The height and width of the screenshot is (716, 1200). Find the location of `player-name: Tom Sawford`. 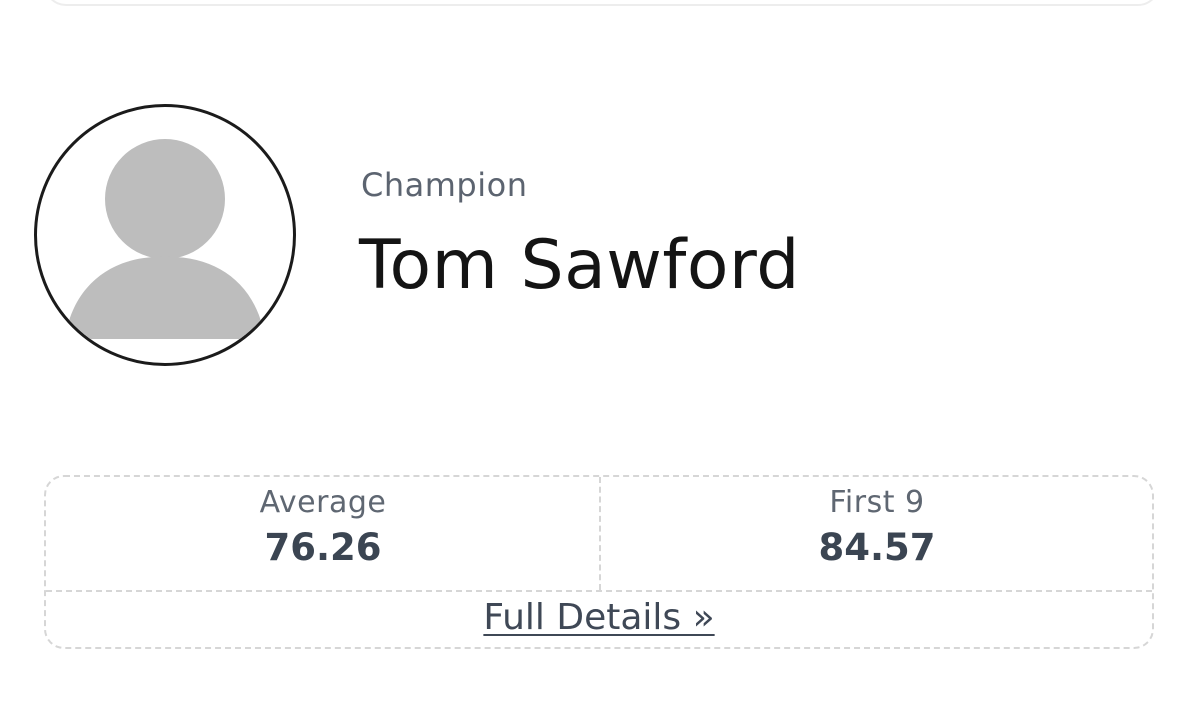

player-name: Tom Sawford is located at coordinates (579, 265).